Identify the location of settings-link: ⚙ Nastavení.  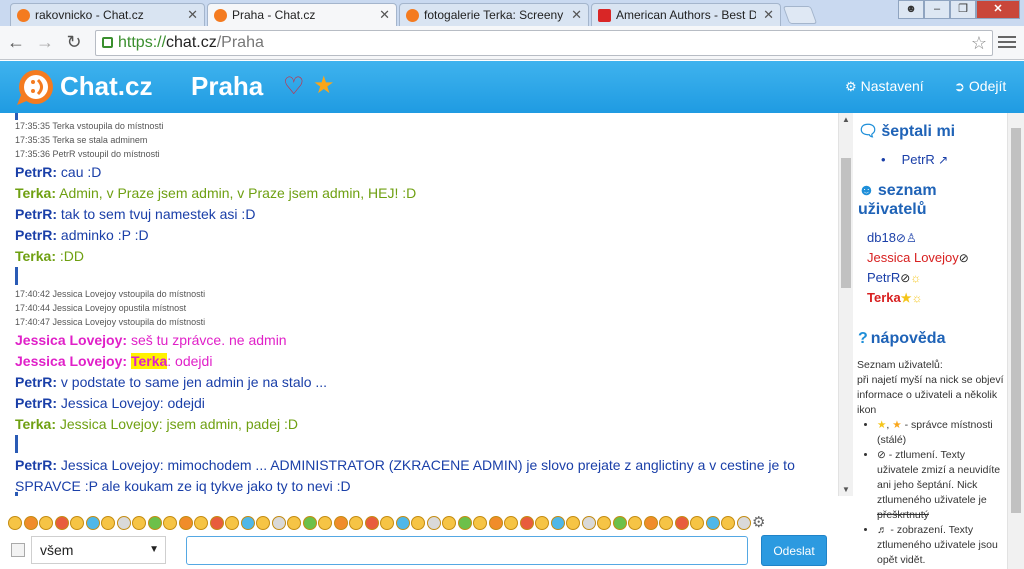
(884, 86).